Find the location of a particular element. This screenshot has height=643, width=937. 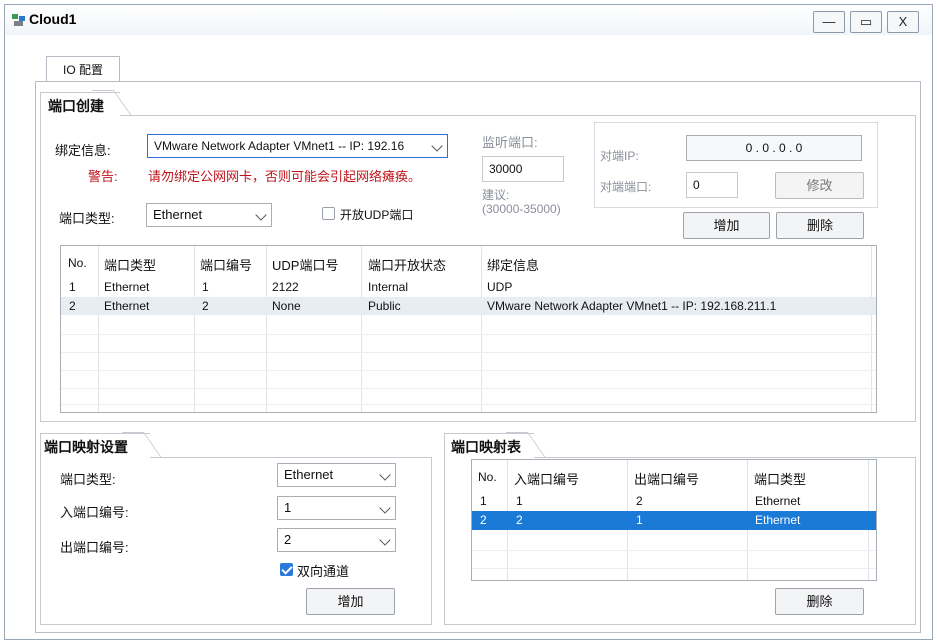

port-mapping-settings-title: 端口映射设置 is located at coordinates (90, 447).